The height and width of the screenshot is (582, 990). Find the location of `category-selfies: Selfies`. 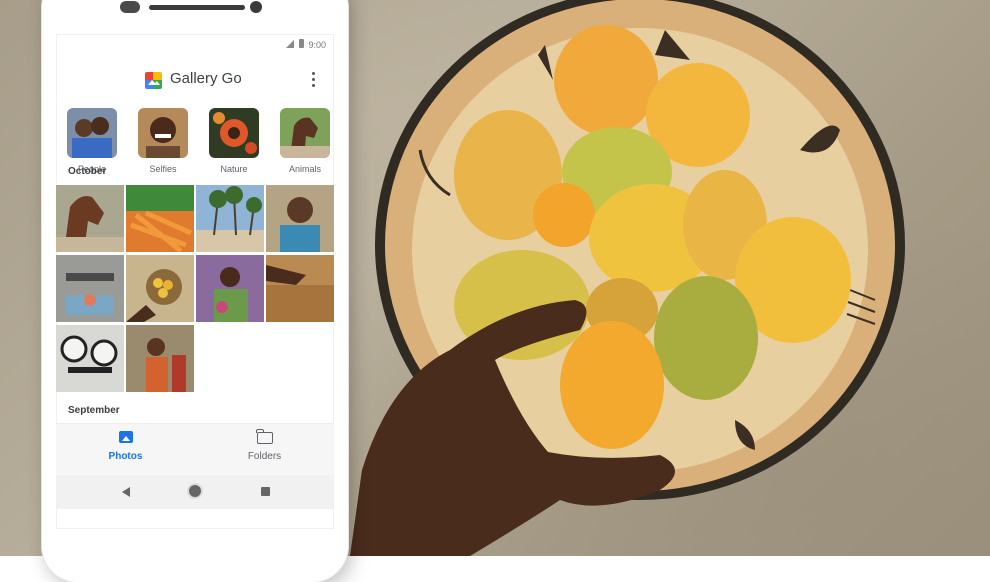

category-selfies: Selfies is located at coordinates (163, 141).